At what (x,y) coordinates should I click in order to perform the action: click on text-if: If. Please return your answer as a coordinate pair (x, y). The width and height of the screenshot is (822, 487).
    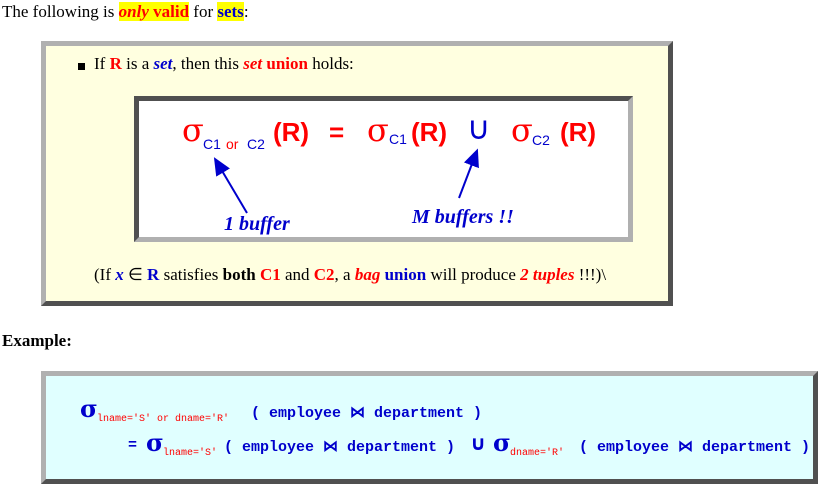
    Looking at the image, I should click on (102, 63).